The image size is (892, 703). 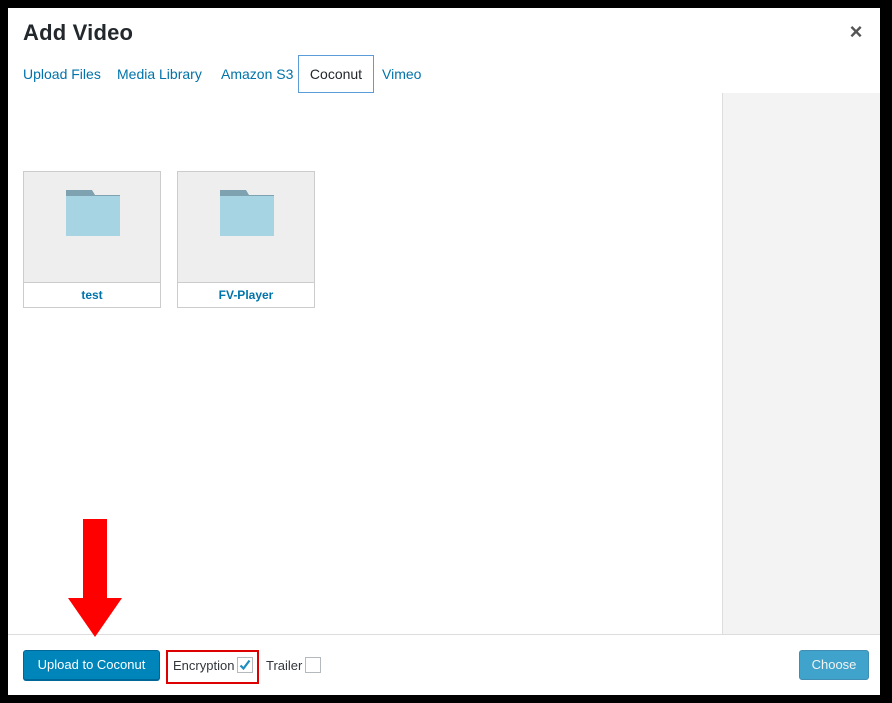 I want to click on tab-upload-files: Upload Files, so click(x=62, y=74).